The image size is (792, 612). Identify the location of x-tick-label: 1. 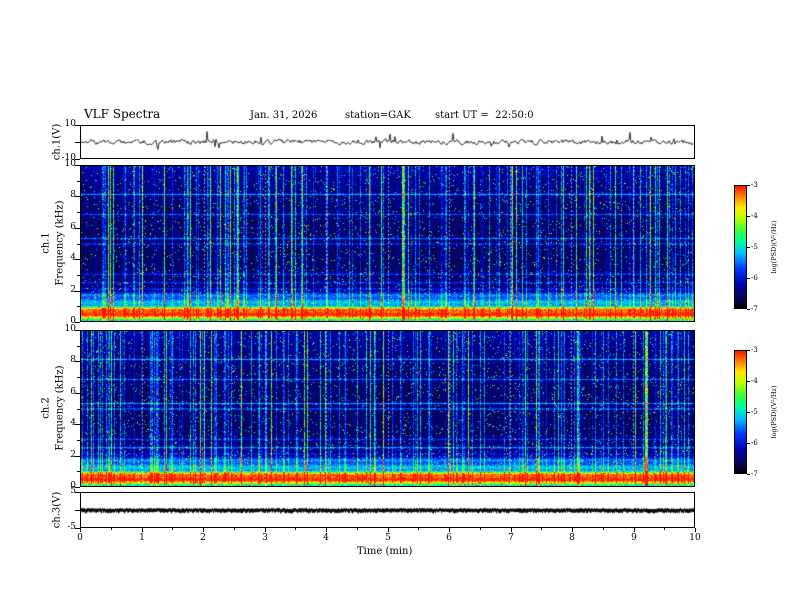
(142, 538).